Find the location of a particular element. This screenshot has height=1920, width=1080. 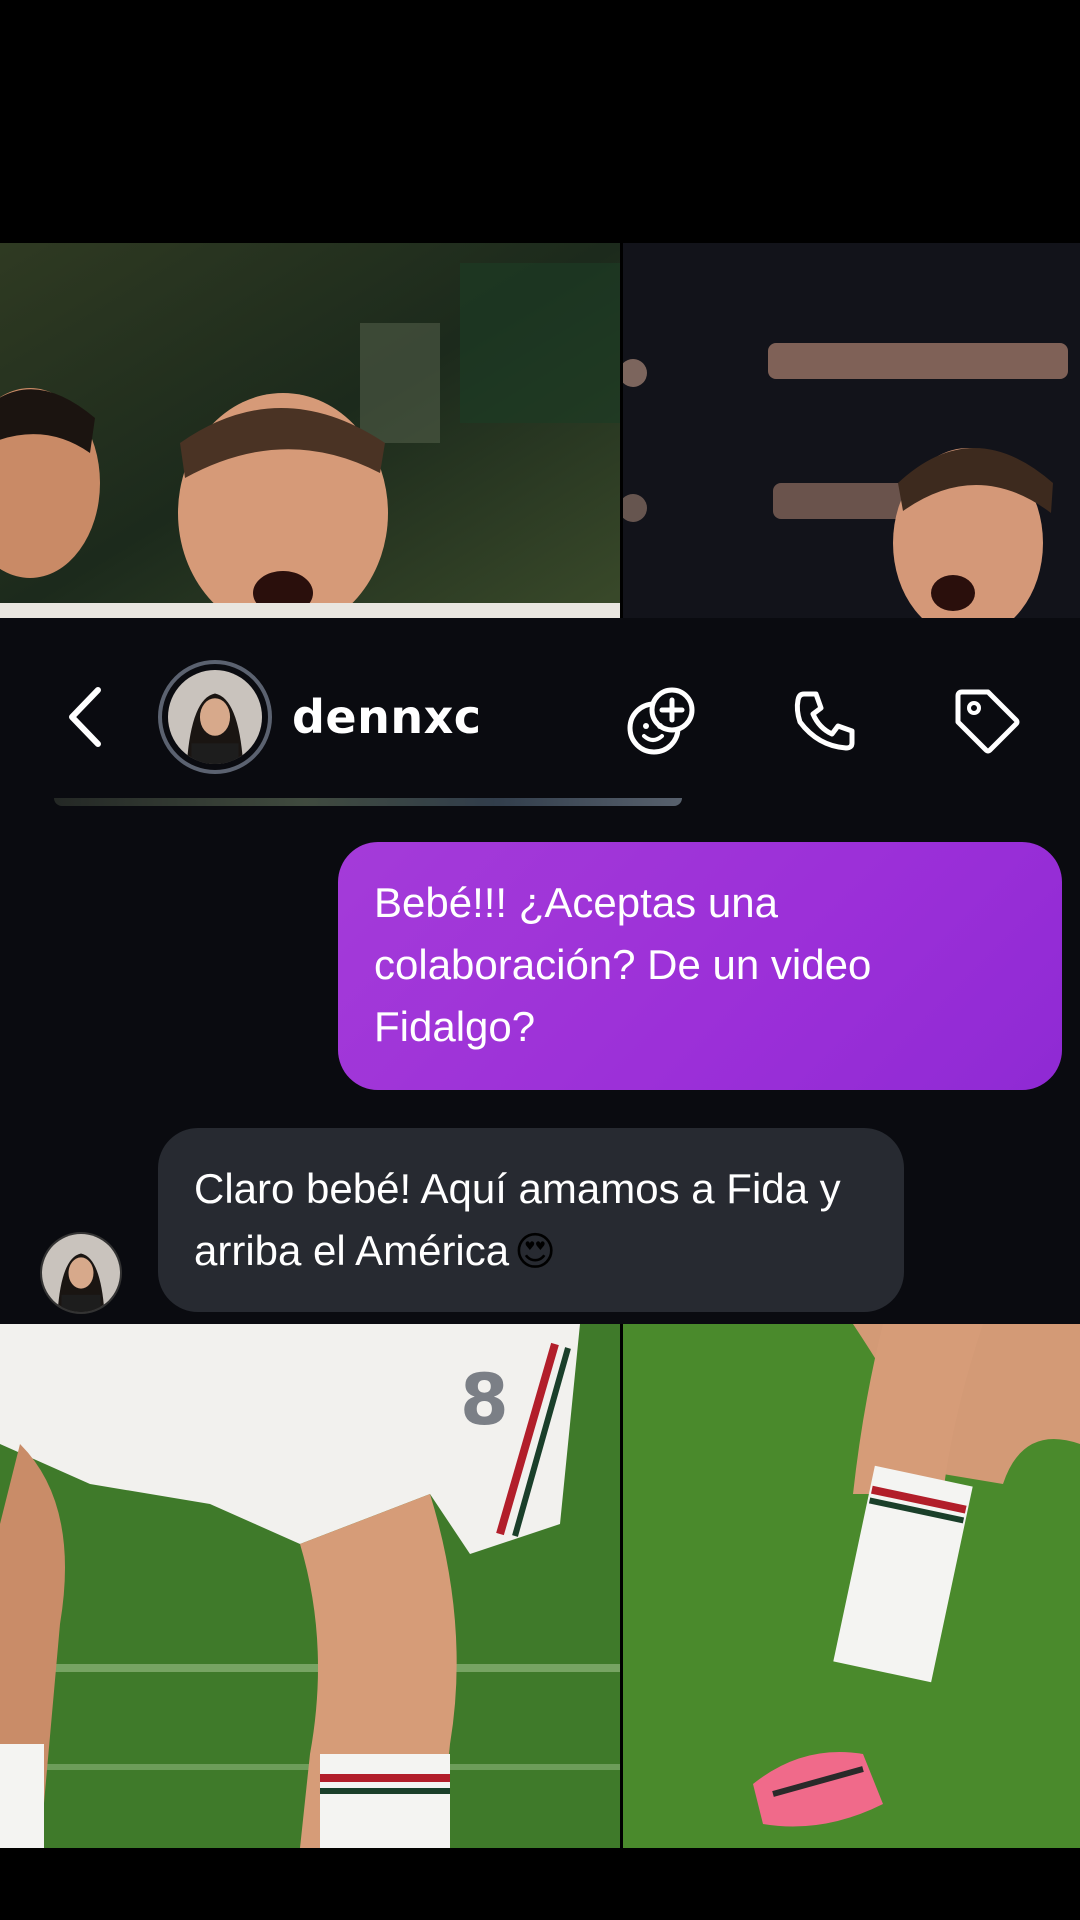

photo-bottom-right is located at coordinates (851, 1586).